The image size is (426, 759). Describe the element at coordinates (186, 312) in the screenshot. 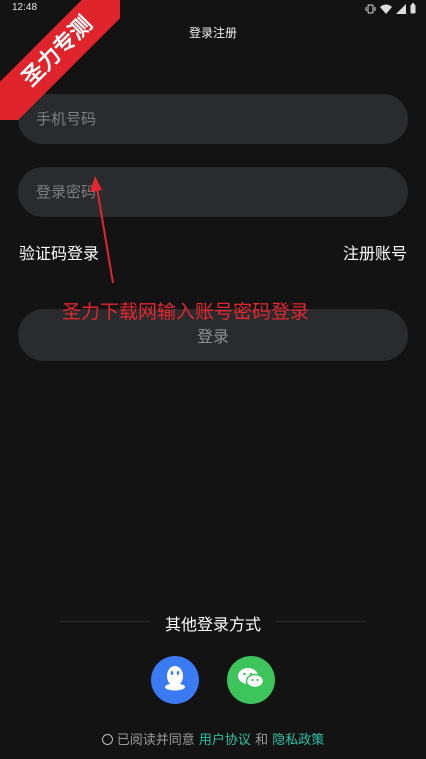

I see `annotation-text: 圣力下载网输入账号密码登录` at that location.